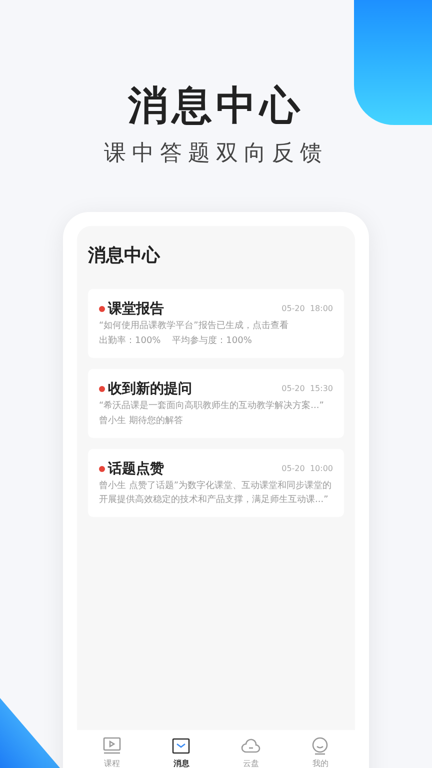 Image resolution: width=432 pixels, height=768 pixels. I want to click on message-title: 话题点赞, so click(136, 469).